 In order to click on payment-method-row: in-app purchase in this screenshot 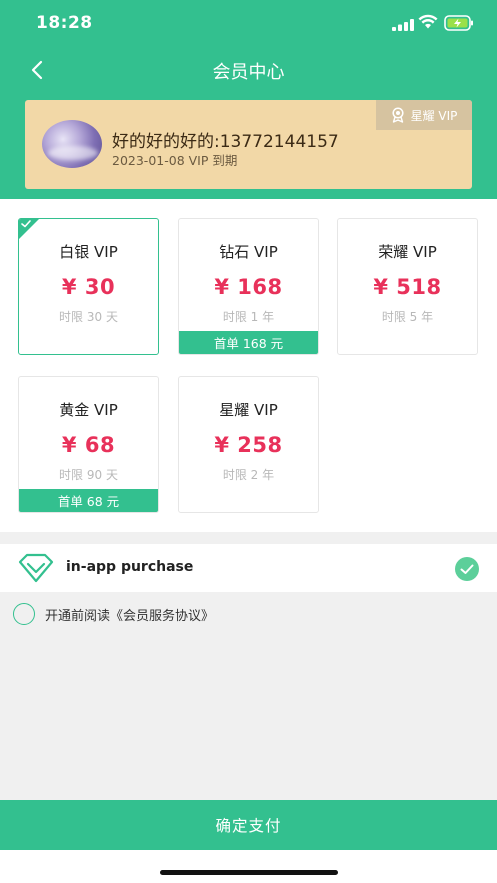, I will do `click(248, 568)`.